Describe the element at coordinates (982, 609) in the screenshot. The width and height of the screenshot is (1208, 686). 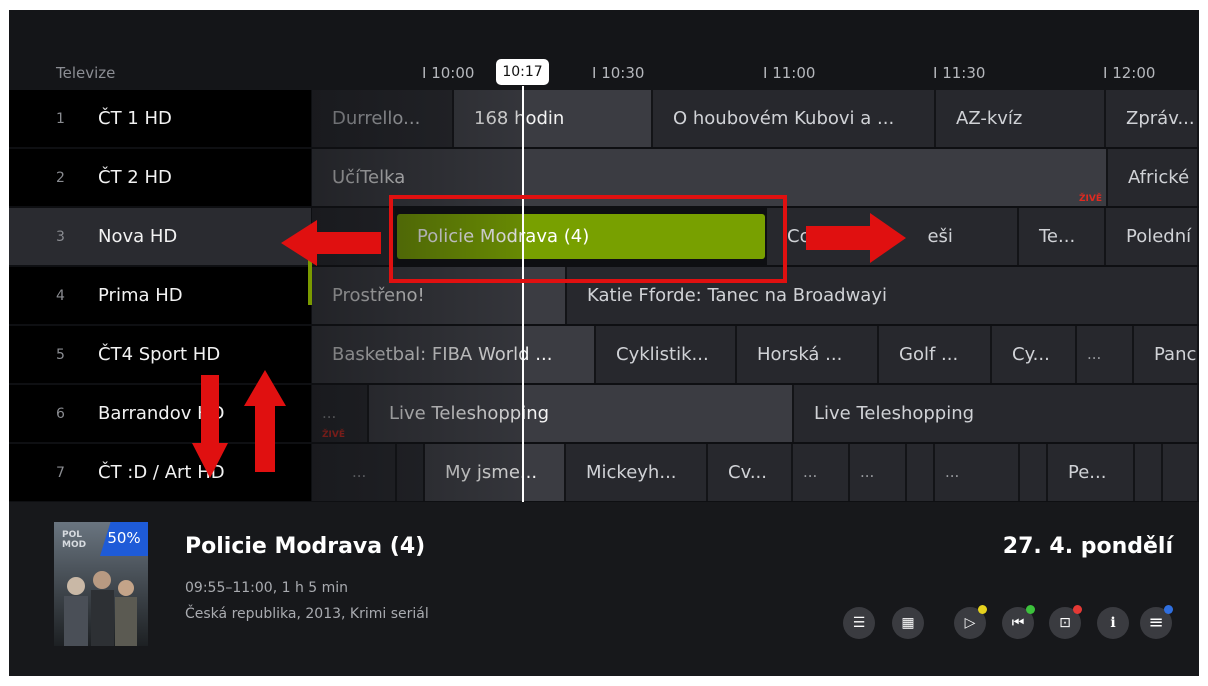
I see `yellow-key-dot` at that location.